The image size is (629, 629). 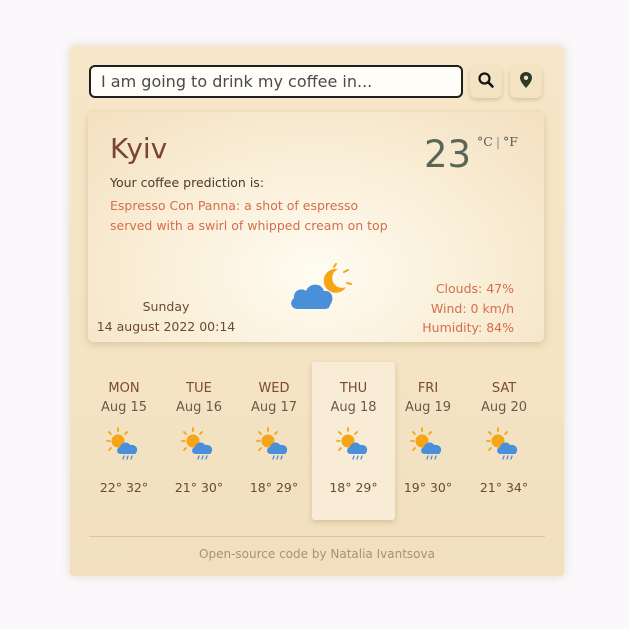 What do you see at coordinates (276, 81) in the screenshot?
I see `search-input` at bounding box center [276, 81].